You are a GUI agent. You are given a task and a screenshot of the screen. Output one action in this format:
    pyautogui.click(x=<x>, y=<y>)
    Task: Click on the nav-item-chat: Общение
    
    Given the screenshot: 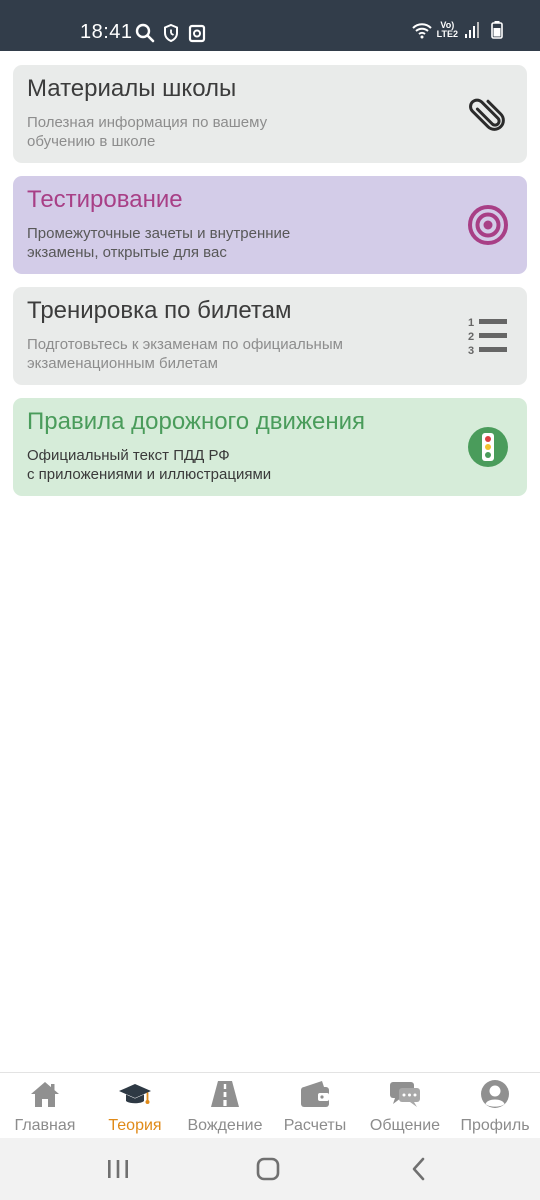 What is the action you would take?
    pyautogui.click(x=405, y=1106)
    